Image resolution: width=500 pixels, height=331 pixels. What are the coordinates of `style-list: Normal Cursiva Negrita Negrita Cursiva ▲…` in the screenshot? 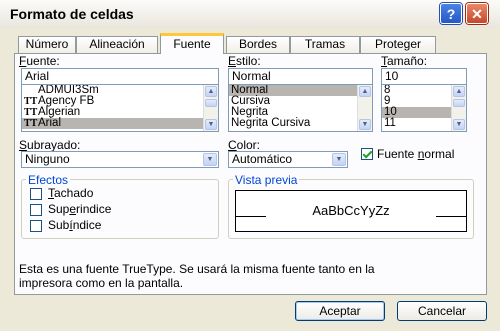 It's located at (300, 108).